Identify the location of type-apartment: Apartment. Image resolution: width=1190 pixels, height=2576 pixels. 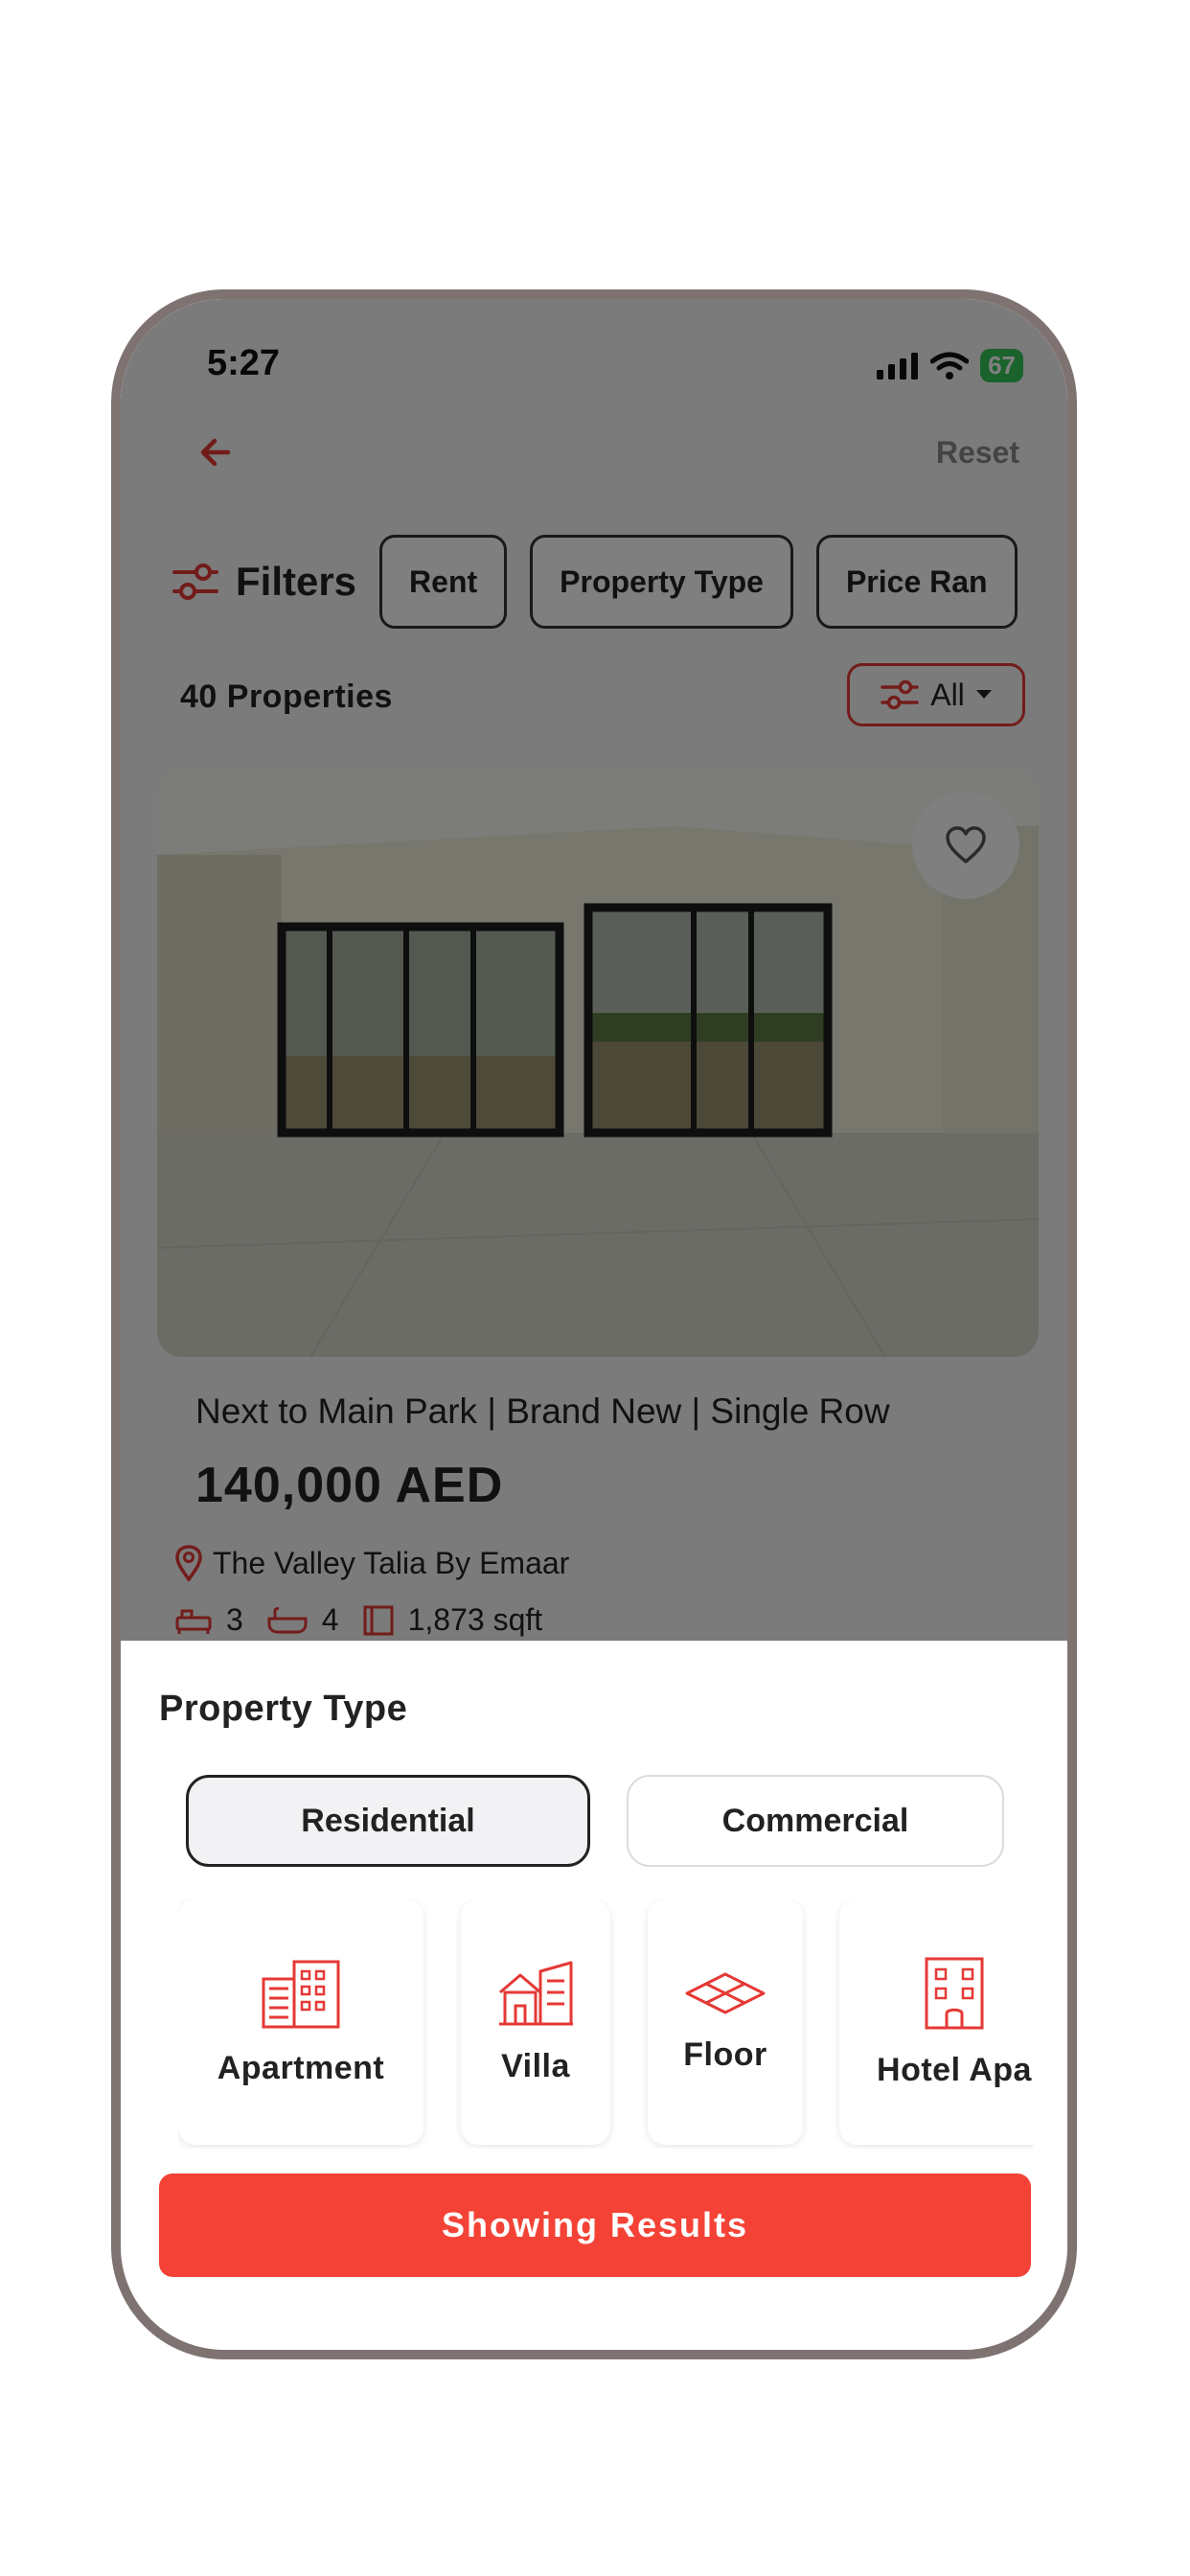
(301, 2022).